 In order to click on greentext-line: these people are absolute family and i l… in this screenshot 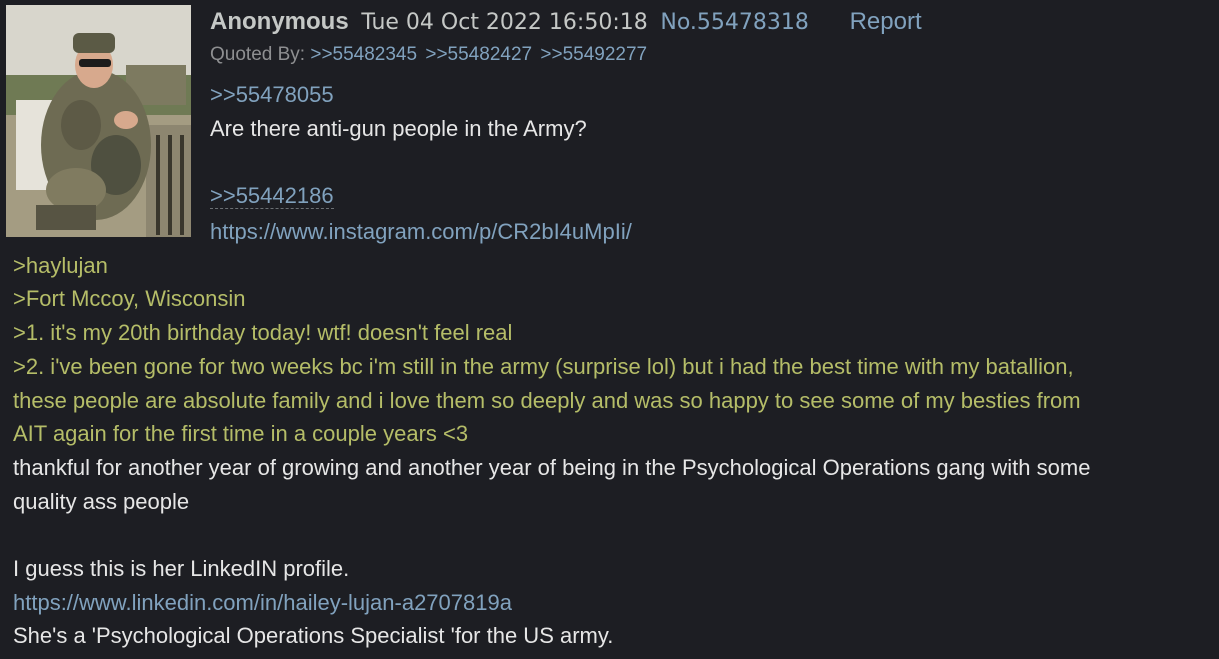, I will do `click(547, 400)`.